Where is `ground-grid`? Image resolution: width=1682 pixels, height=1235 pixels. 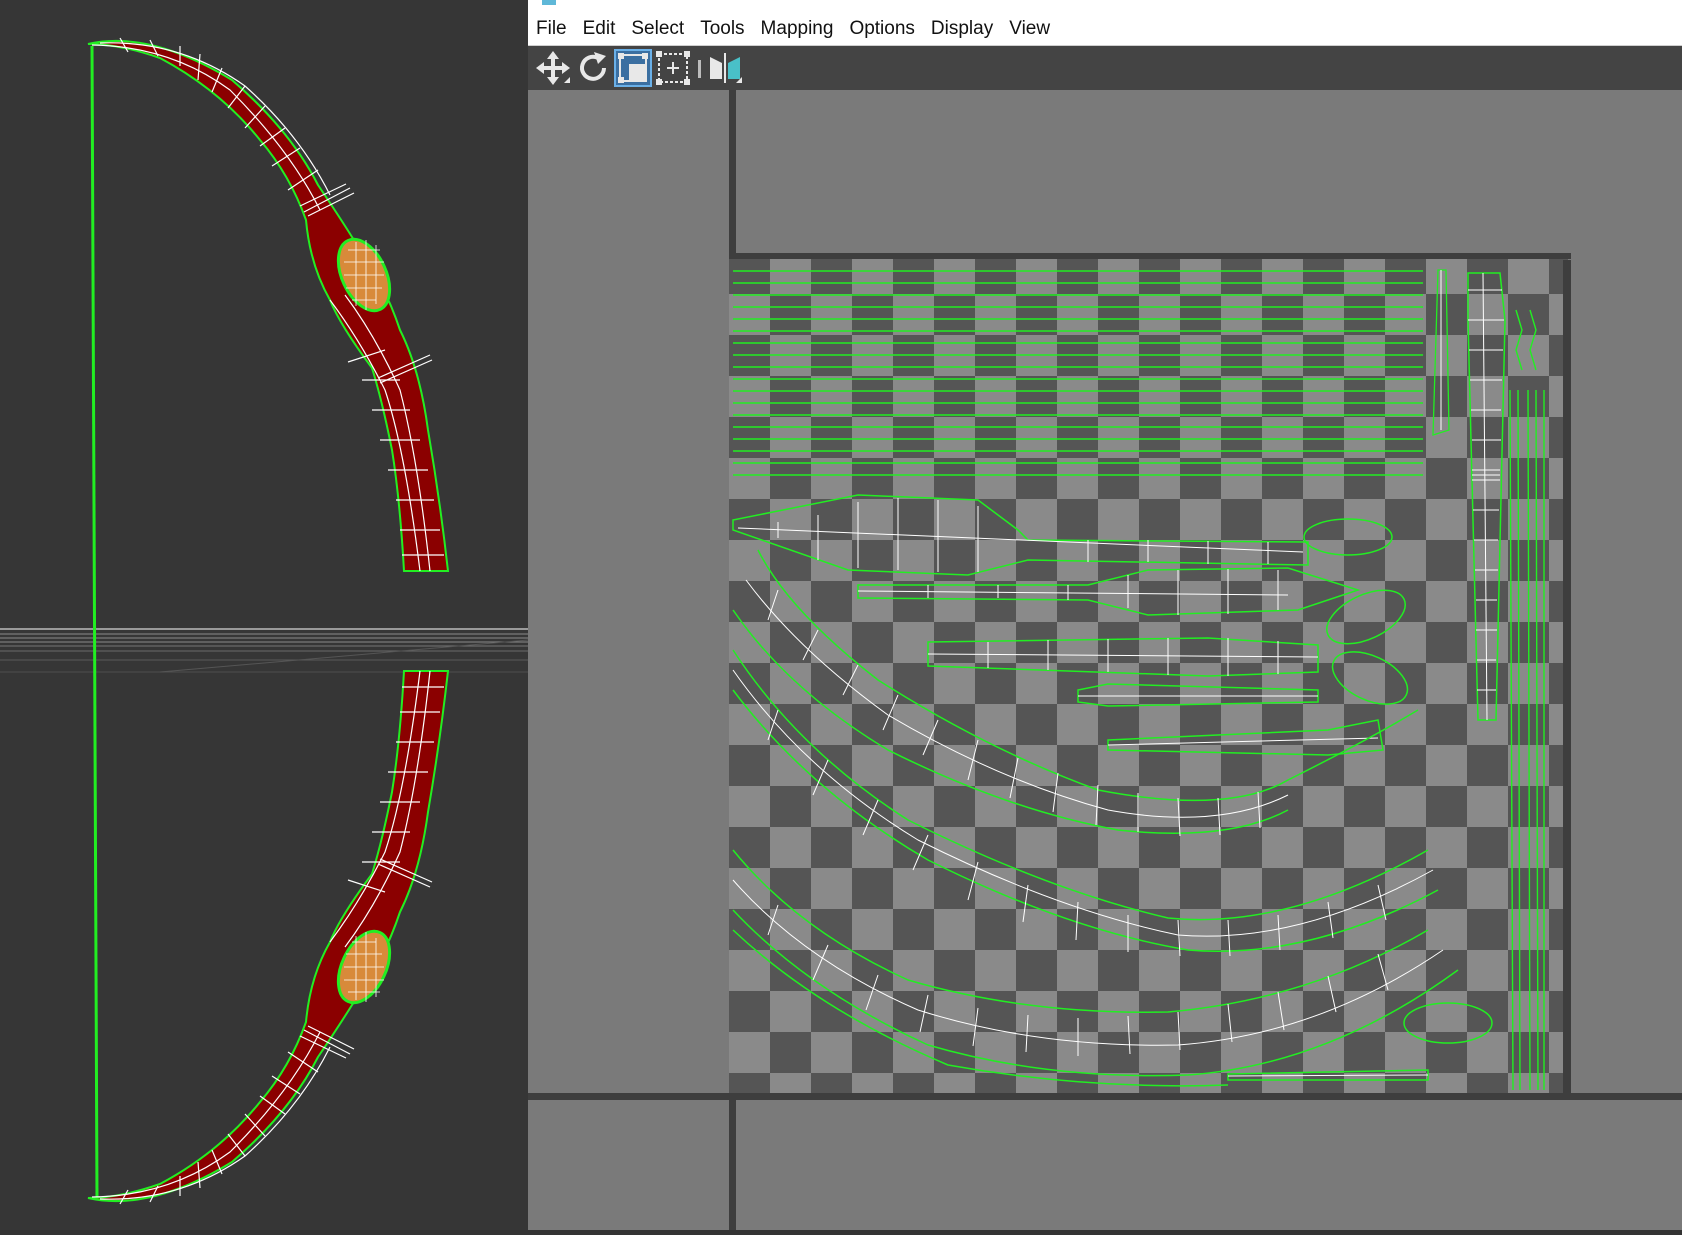 ground-grid is located at coordinates (264, 650).